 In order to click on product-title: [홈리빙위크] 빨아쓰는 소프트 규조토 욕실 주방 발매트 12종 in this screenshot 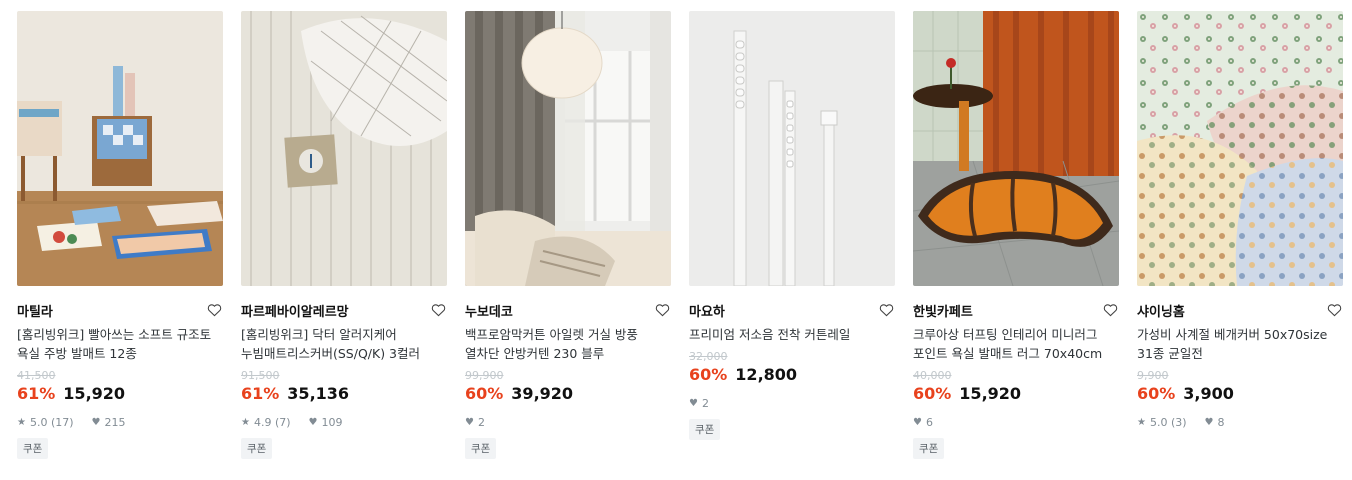, I will do `click(120, 344)`.